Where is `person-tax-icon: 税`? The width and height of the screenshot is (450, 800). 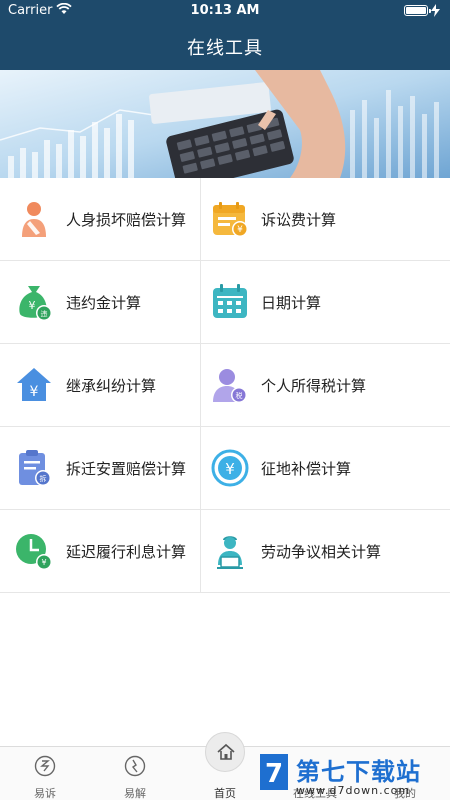
person-tax-icon: 税 is located at coordinates (230, 386).